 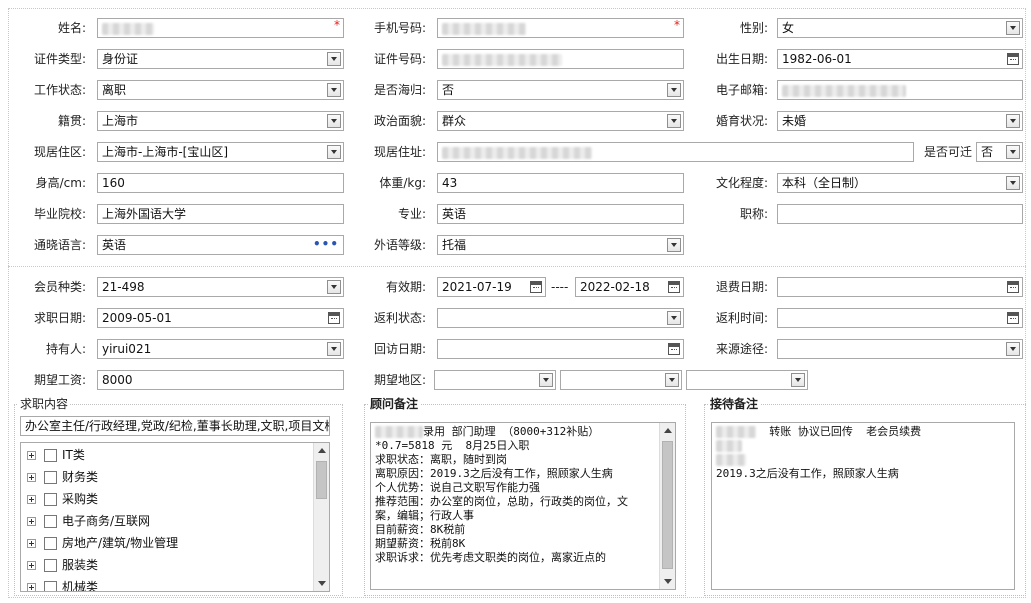 I want to click on work-status-select: 离职, so click(x=220, y=90).